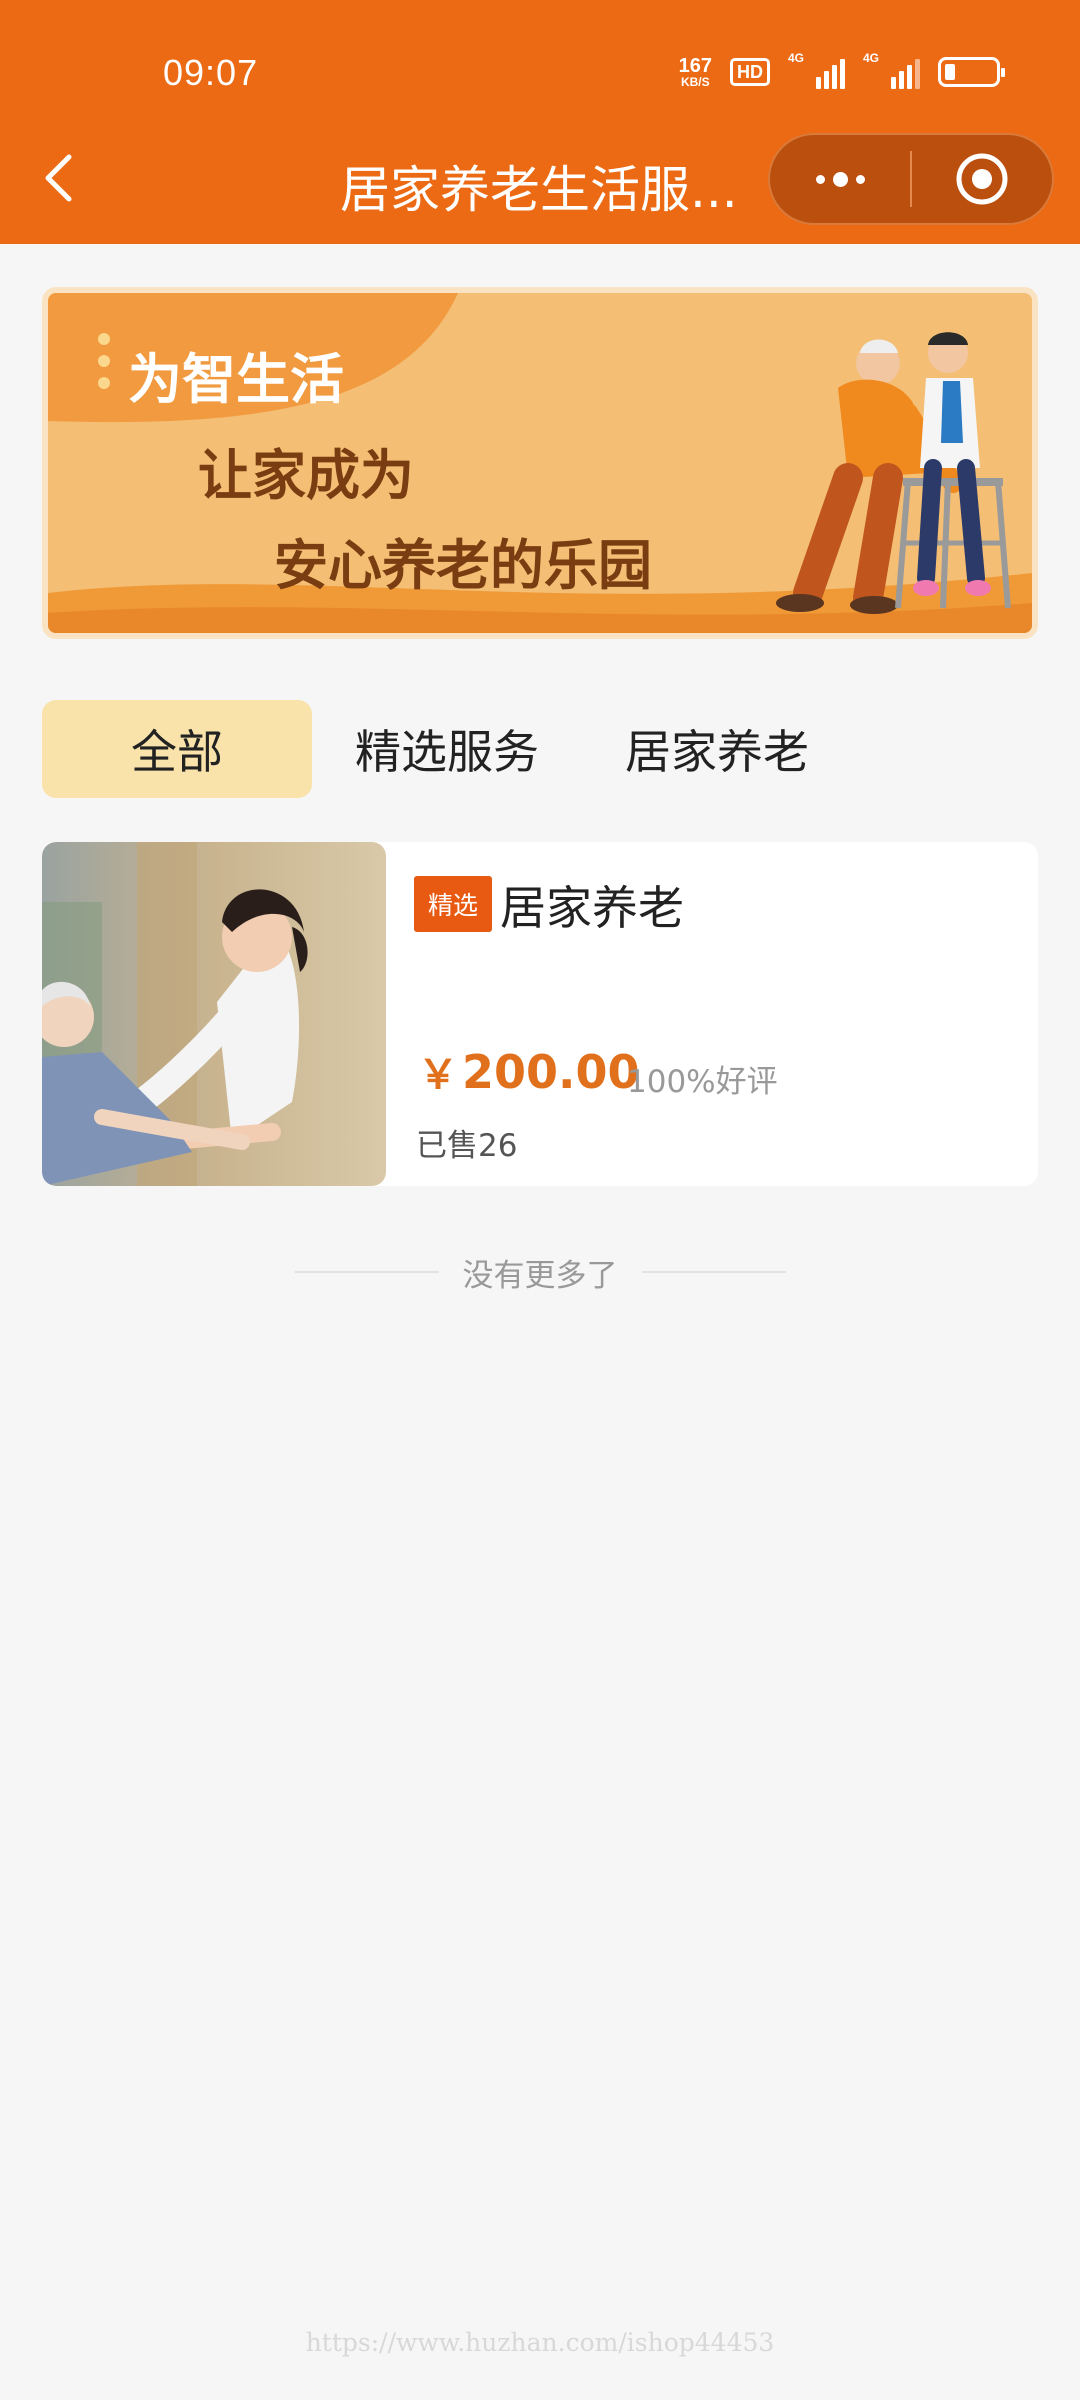  Describe the element at coordinates (891, 70) in the screenshot. I see `signal-icon-2: 4G` at that location.